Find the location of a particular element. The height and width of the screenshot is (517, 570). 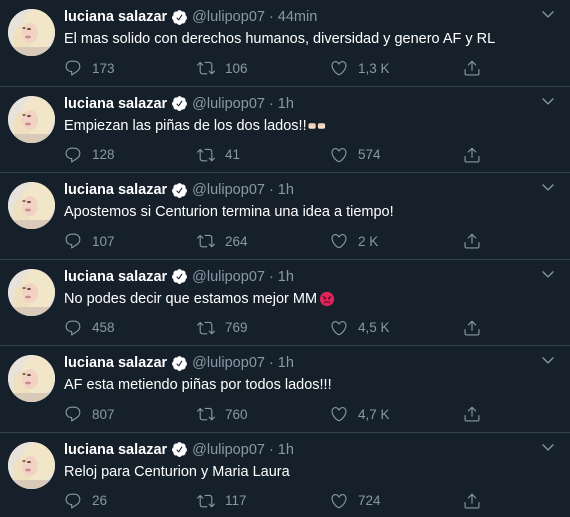

emoji-slot is located at coordinates (326, 299).